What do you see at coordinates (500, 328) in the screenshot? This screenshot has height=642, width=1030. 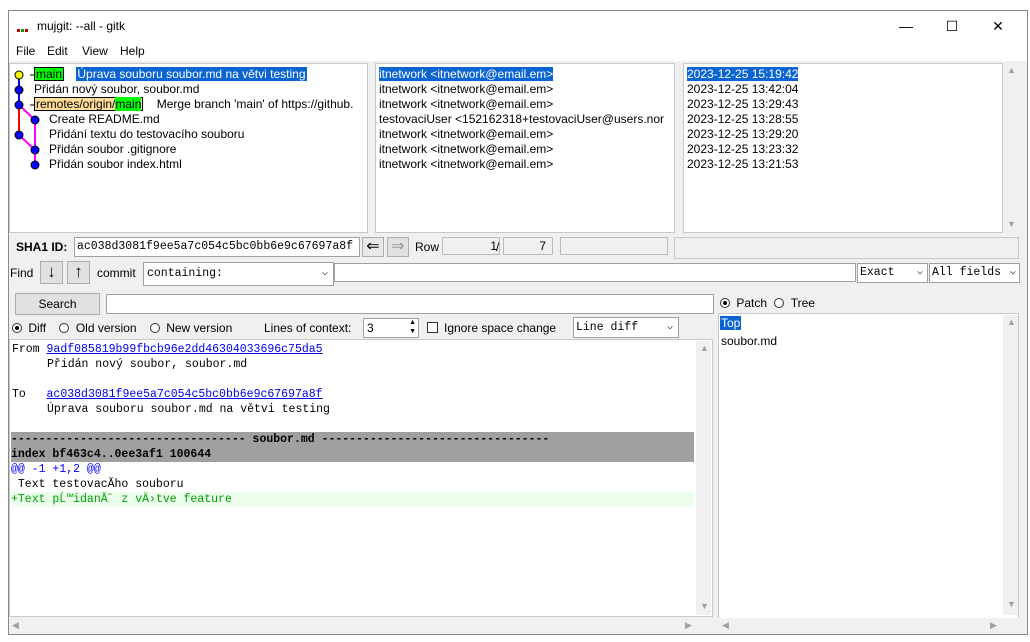 I see `ignore-space-label: Ignore space change` at bounding box center [500, 328].